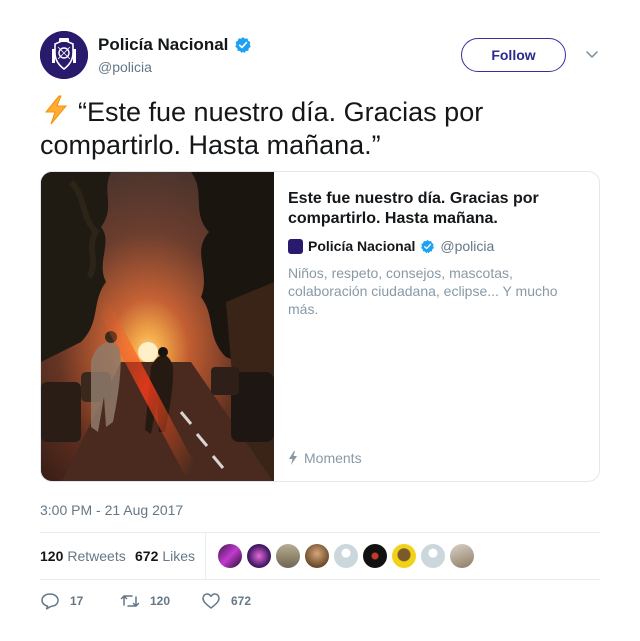 This screenshot has width=640, height=641. What do you see at coordinates (160, 601) in the screenshot?
I see `retweet-count: 120` at bounding box center [160, 601].